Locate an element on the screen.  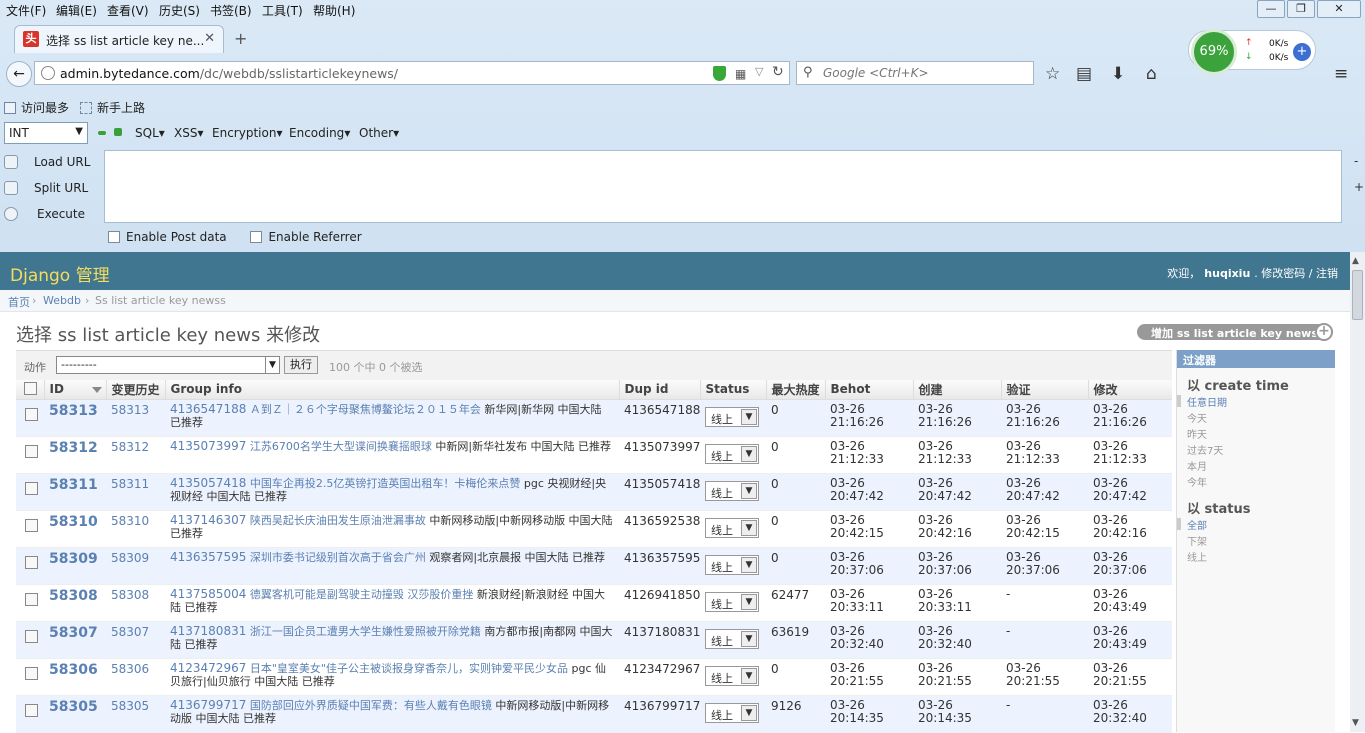
group-id-link: 4136547188 is located at coordinates (208, 409).